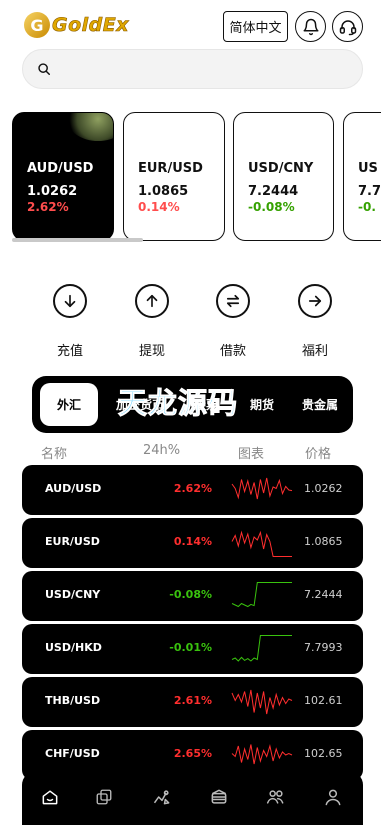 Image resolution: width=381 pixels, height=825 pixels. I want to click on swap-circle-icon, so click(233, 301).